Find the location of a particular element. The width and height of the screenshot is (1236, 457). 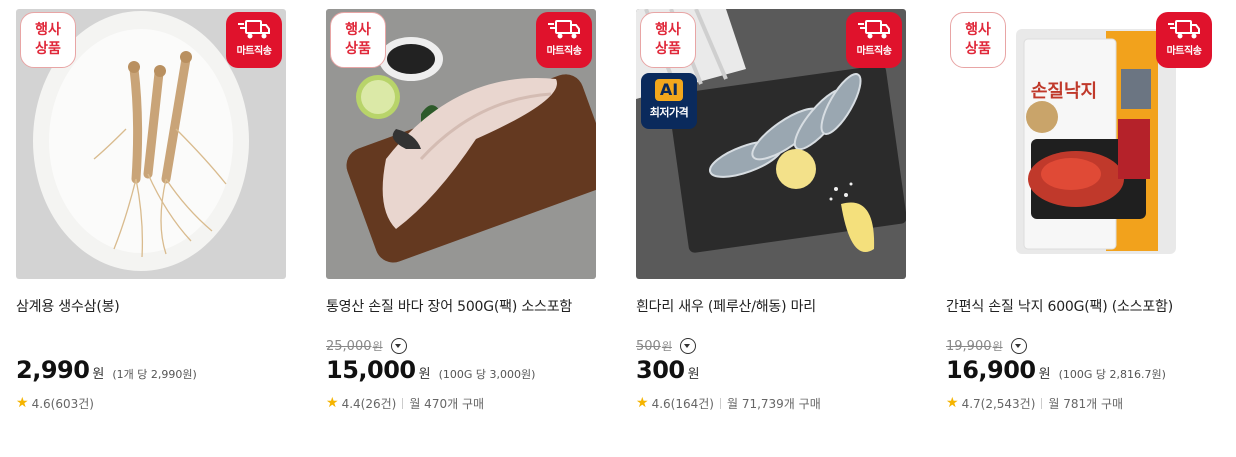

original-price: 25,000원 is located at coordinates (354, 346).